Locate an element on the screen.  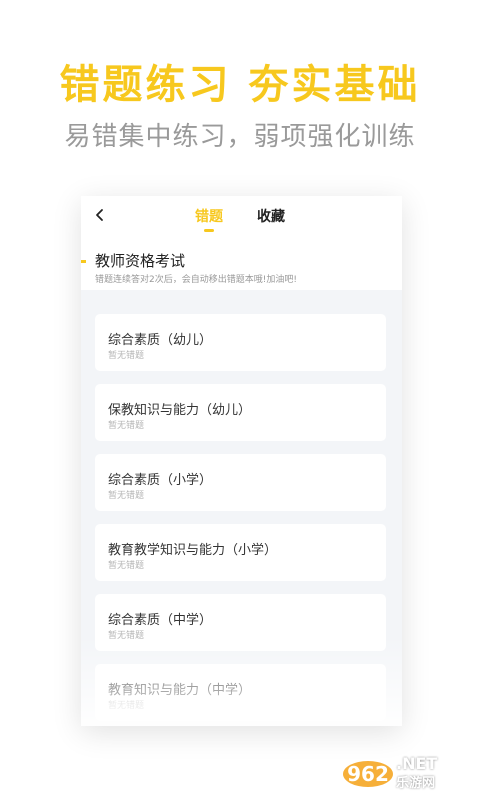
watermark-site: 乐游网 is located at coordinates (416, 783).